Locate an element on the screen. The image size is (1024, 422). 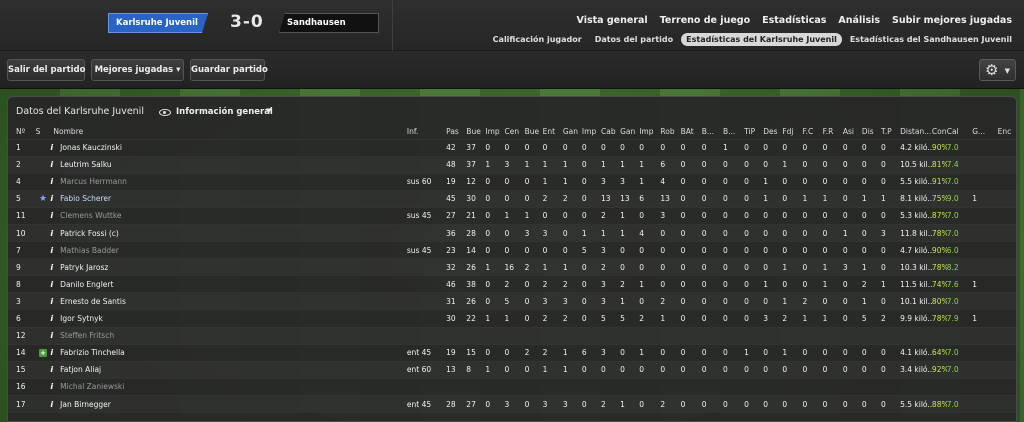
player-name-cell: i Patryk Jarosz is located at coordinates (228, 267).